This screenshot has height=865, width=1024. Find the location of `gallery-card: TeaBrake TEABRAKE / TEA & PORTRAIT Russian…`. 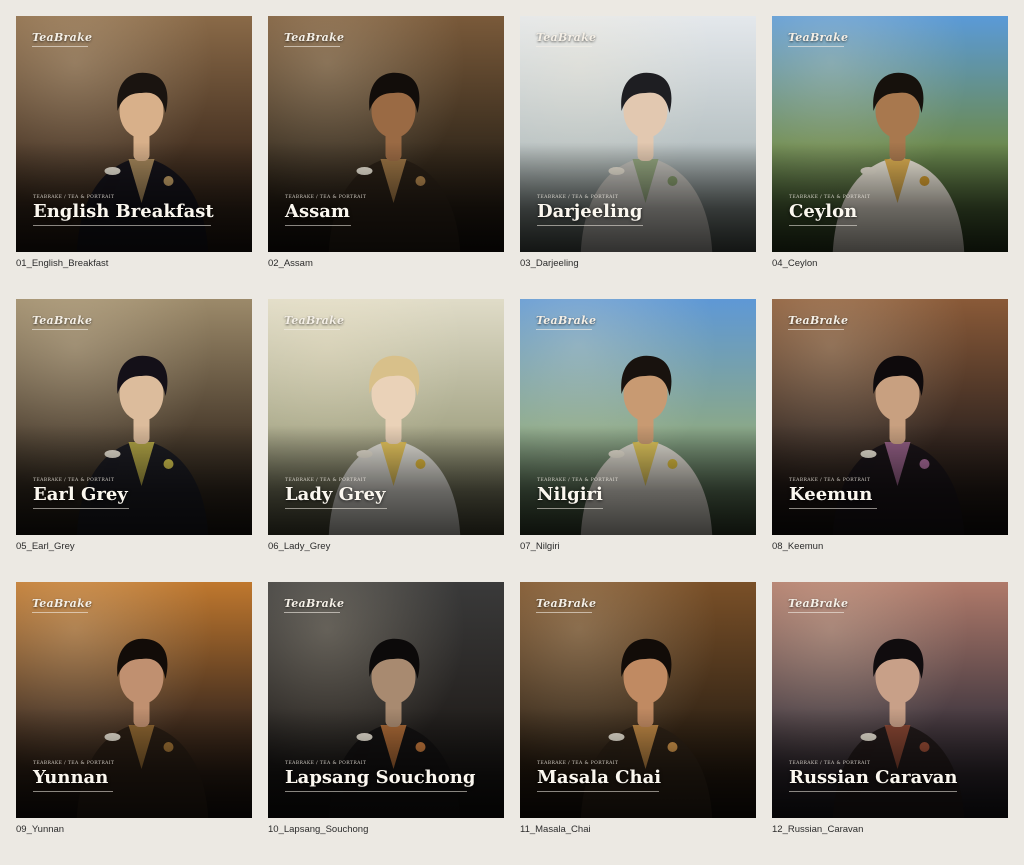

gallery-card: TeaBrake TEABRAKE / TEA & PORTRAIT Russian… is located at coordinates (890, 723).